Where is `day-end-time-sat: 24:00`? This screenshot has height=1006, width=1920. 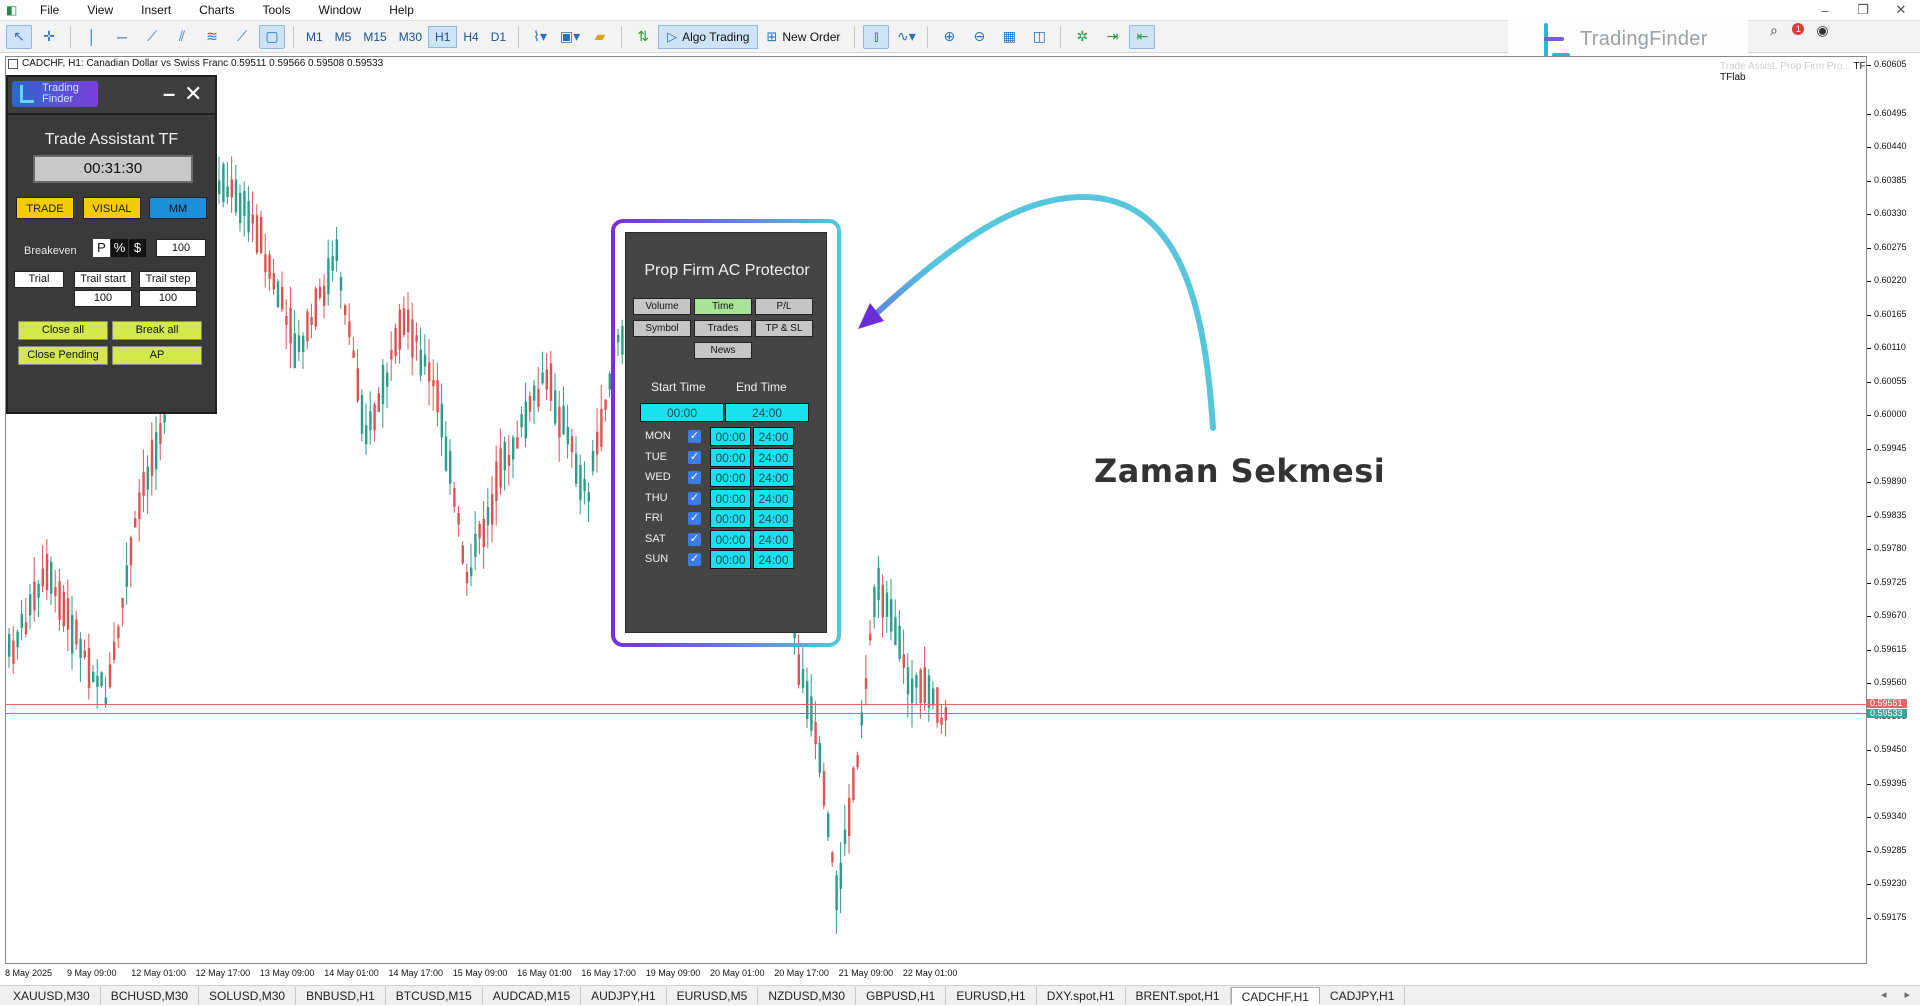 day-end-time-sat: 24:00 is located at coordinates (773, 539).